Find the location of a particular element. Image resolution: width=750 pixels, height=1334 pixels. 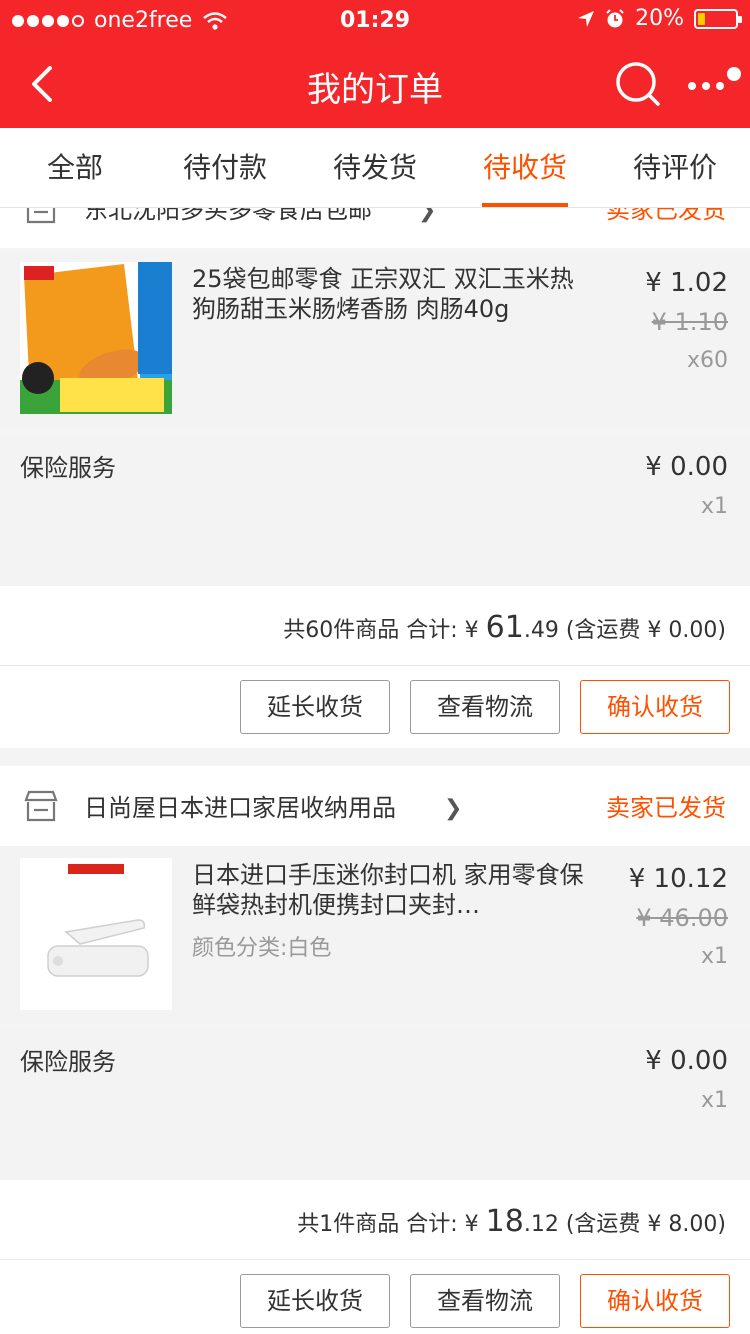

shop-row: 日尚屋日本进口家居收纳用品 ❯ 卖家已发货 is located at coordinates (375, 806).